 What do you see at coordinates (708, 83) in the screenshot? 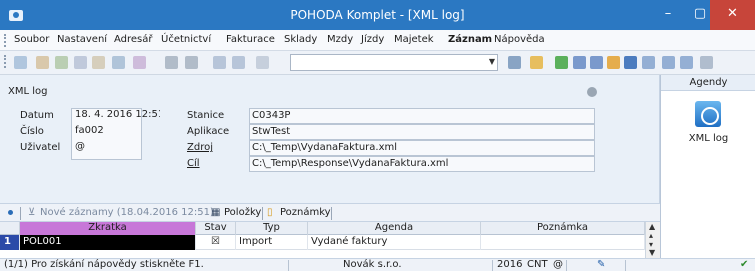
I see `agendy-title: Agendy` at bounding box center [708, 83].